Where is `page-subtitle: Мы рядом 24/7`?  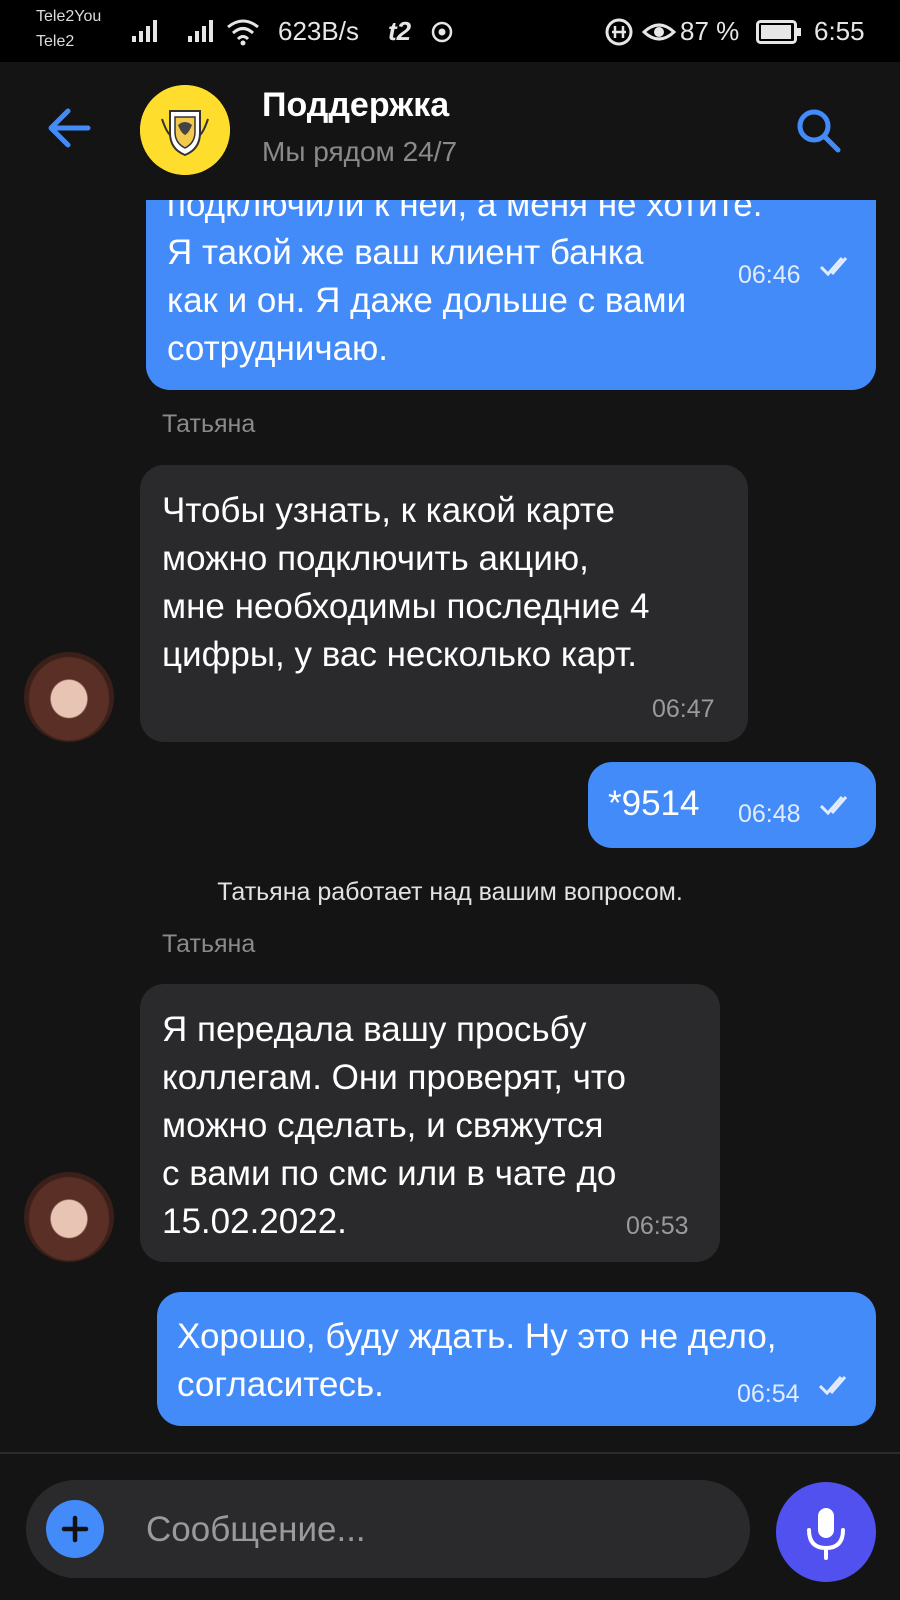 page-subtitle: Мы рядом 24/7 is located at coordinates (360, 151).